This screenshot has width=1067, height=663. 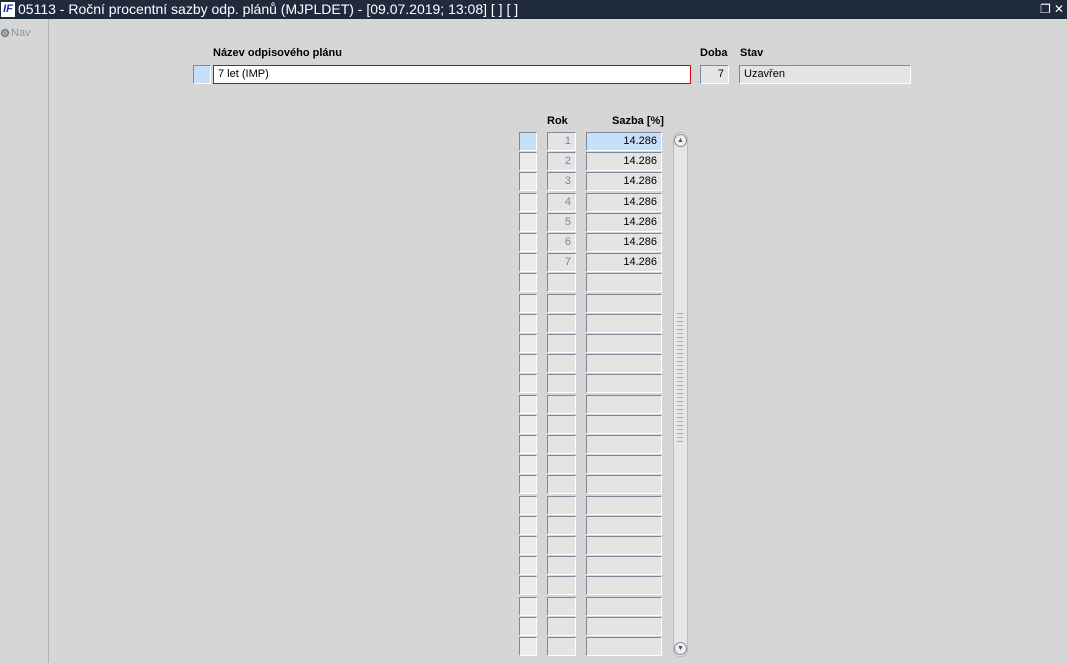 What do you see at coordinates (21, 33) in the screenshot?
I see `nav-label: Nav` at bounding box center [21, 33].